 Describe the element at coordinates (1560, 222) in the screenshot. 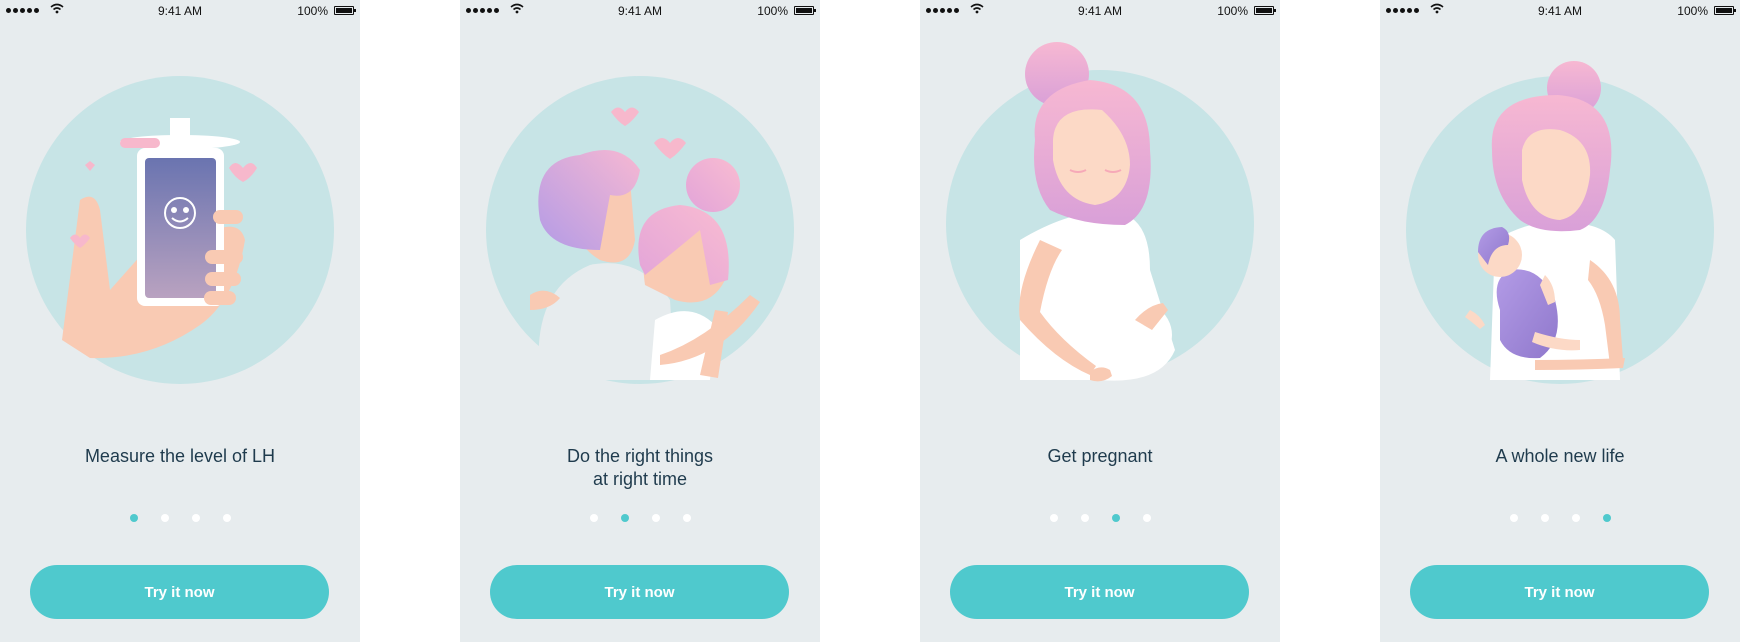

I see `mother-with-baby-illustration` at that location.